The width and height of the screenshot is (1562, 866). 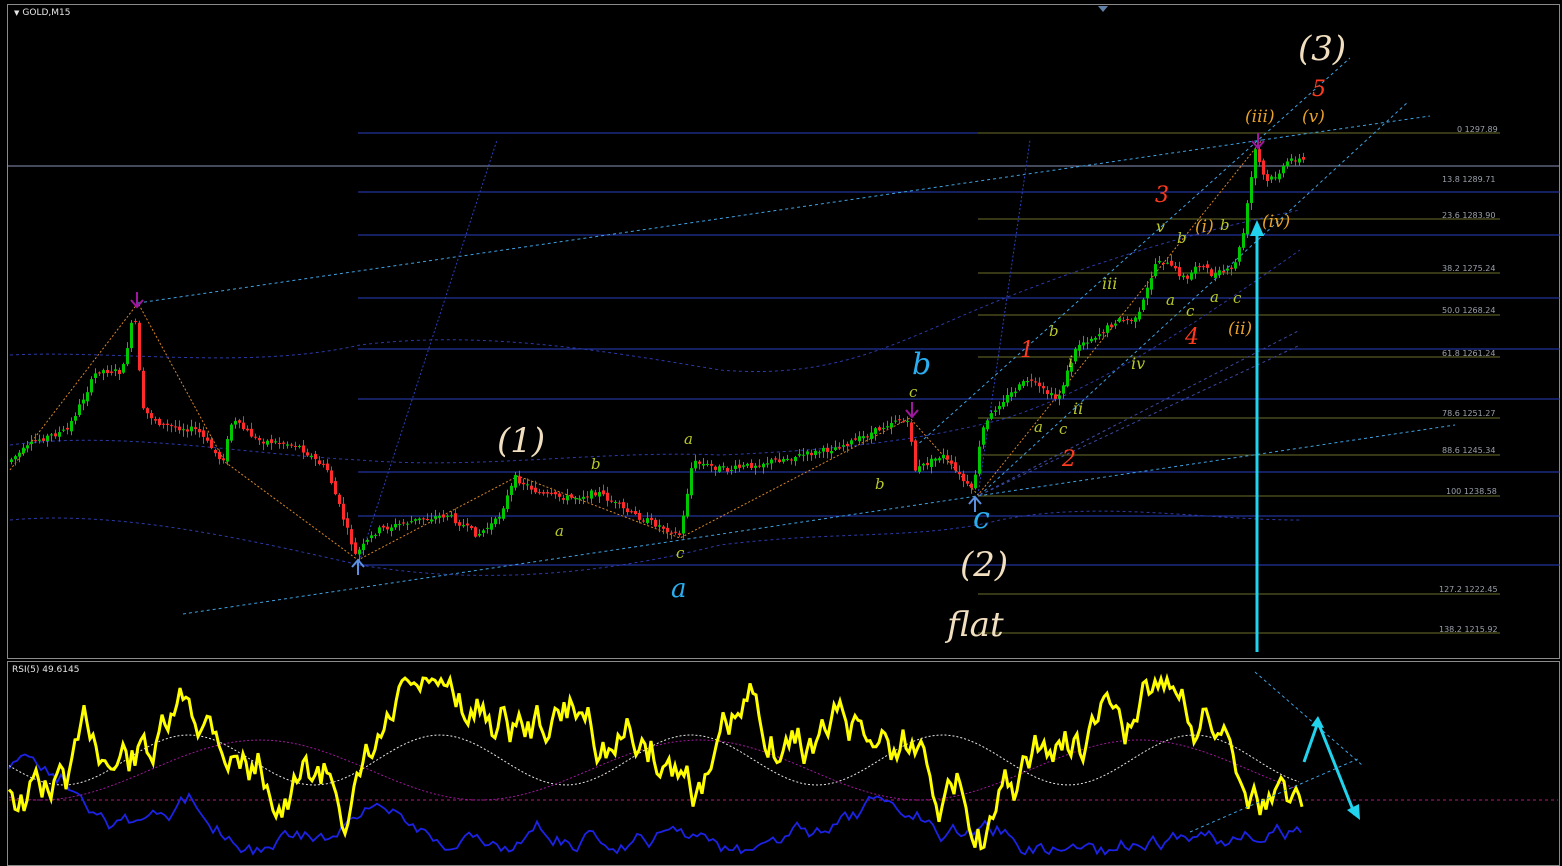 What do you see at coordinates (1468, 629) in the screenshot?
I see `fib-label: 138.2 1215.92` at bounding box center [1468, 629].